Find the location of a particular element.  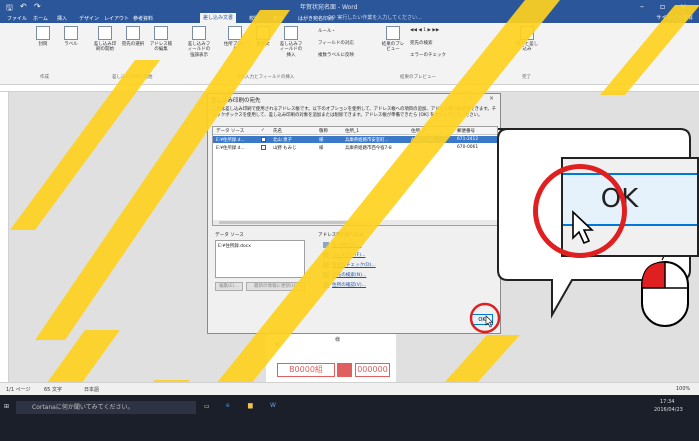

label-button: ラベル is located at coordinates (71, 36).